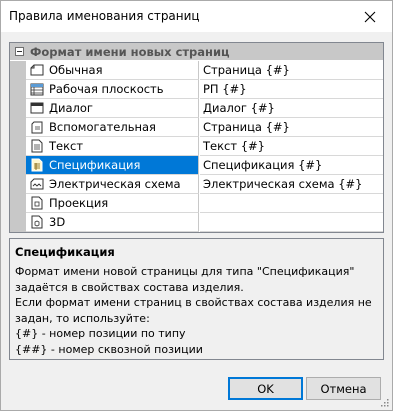 This screenshot has height=411, width=393. I want to click on property-value: Спецификация {#}, so click(291, 165).